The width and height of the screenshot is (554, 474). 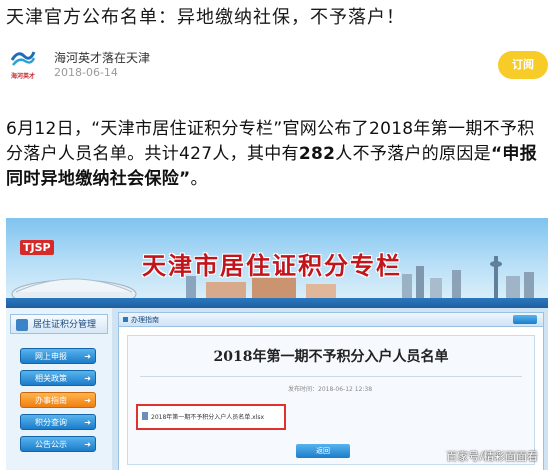 What do you see at coordinates (277, 303) in the screenshot?
I see `nav-strip` at bounding box center [277, 303].